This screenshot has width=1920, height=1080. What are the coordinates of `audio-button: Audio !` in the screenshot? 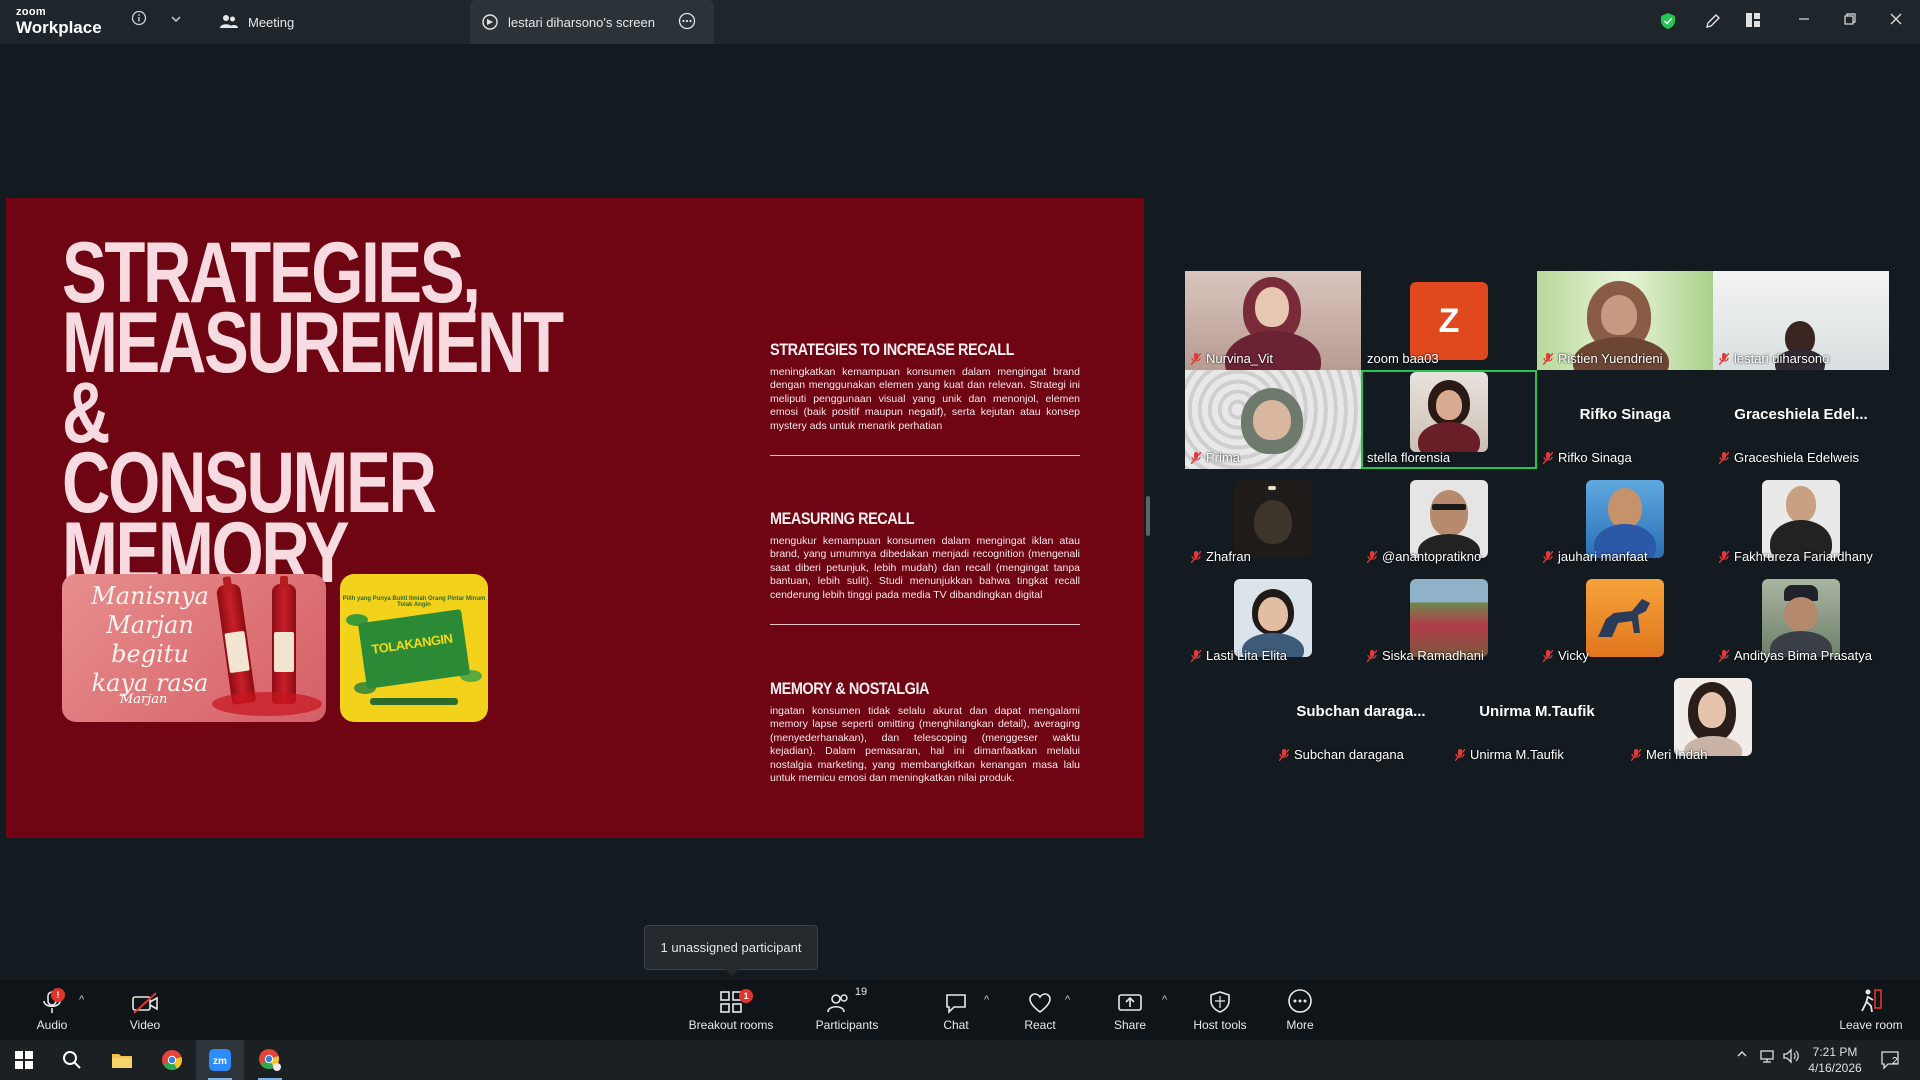 It's located at (52, 1010).